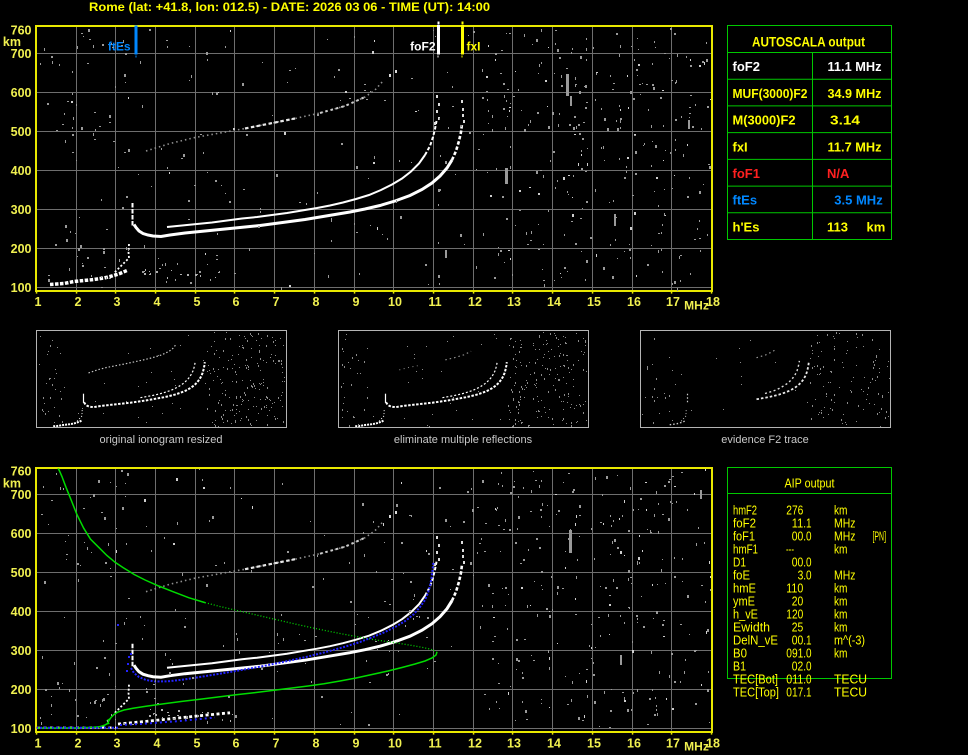 Image resolution: width=968 pixels, height=755 pixels. What do you see at coordinates (463, 440) in the screenshot?
I see `svg-text: eliminate multiple reflections` at bounding box center [463, 440].